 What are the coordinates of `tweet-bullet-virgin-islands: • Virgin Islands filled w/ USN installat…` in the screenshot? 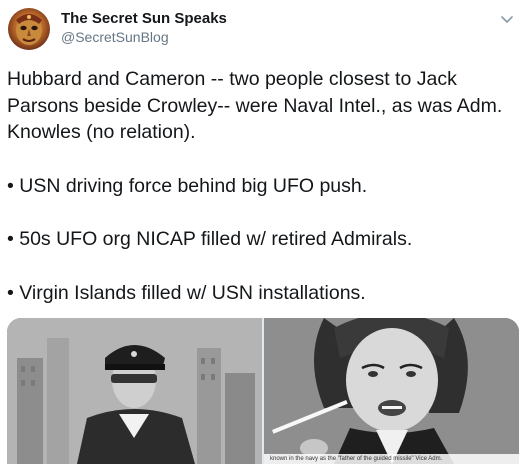 It's located at (186, 292).